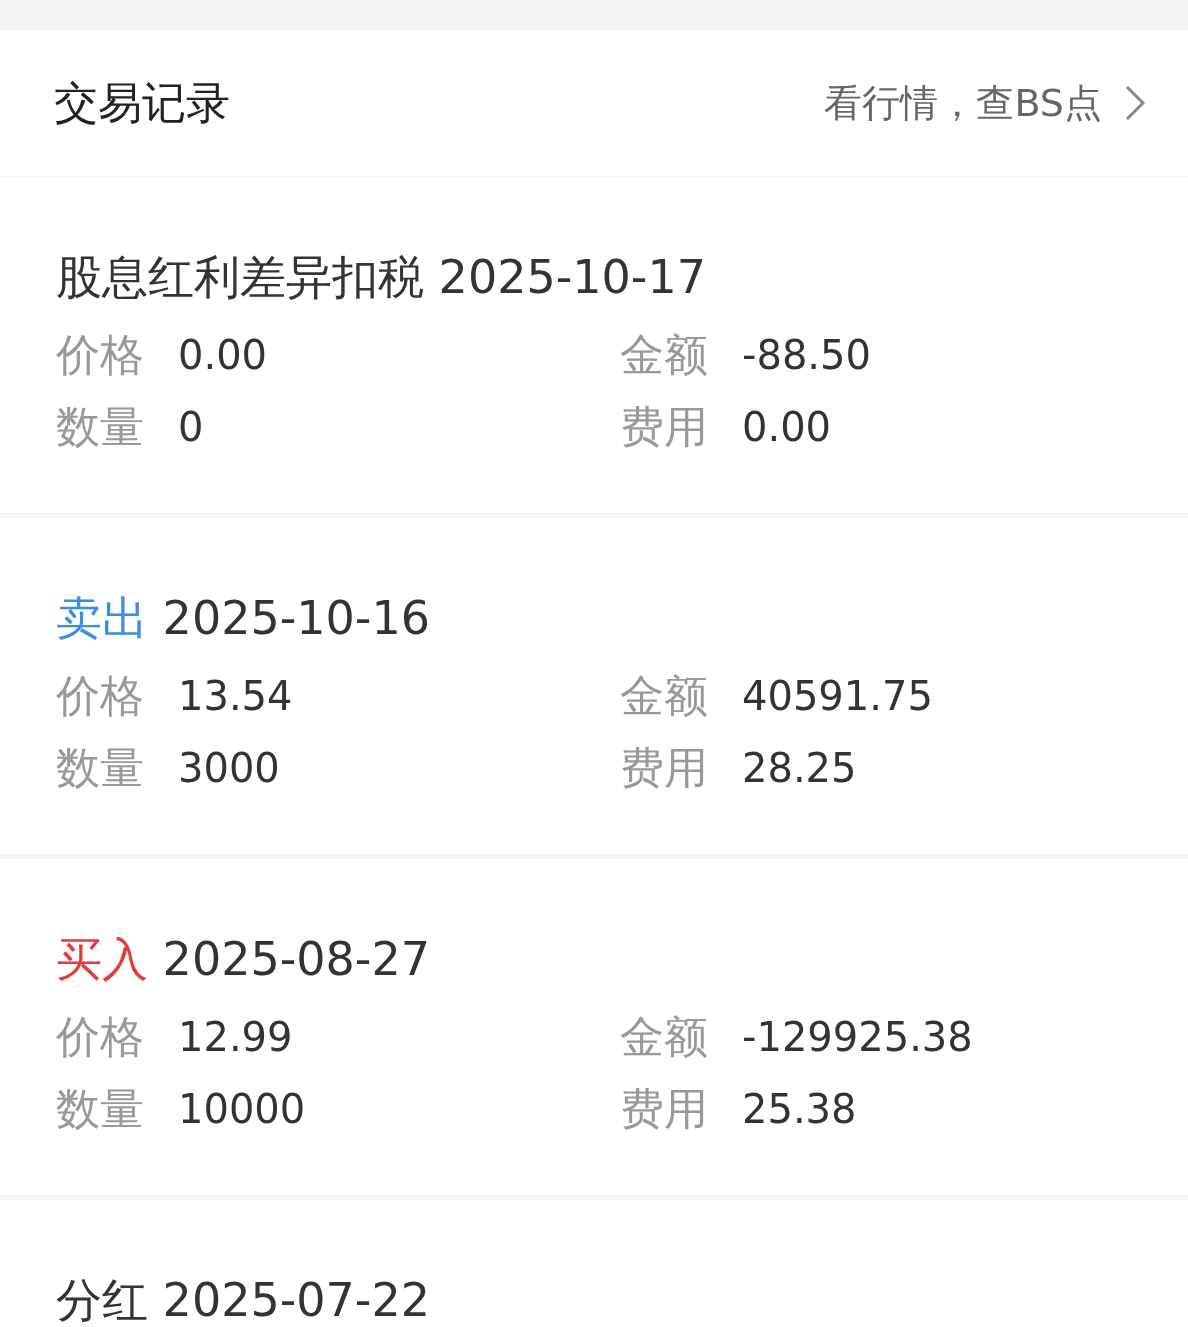 Image resolution: width=1188 pixels, height=1327 pixels. Describe the element at coordinates (799, 1109) in the screenshot. I see `field-value: 25.38` at that location.